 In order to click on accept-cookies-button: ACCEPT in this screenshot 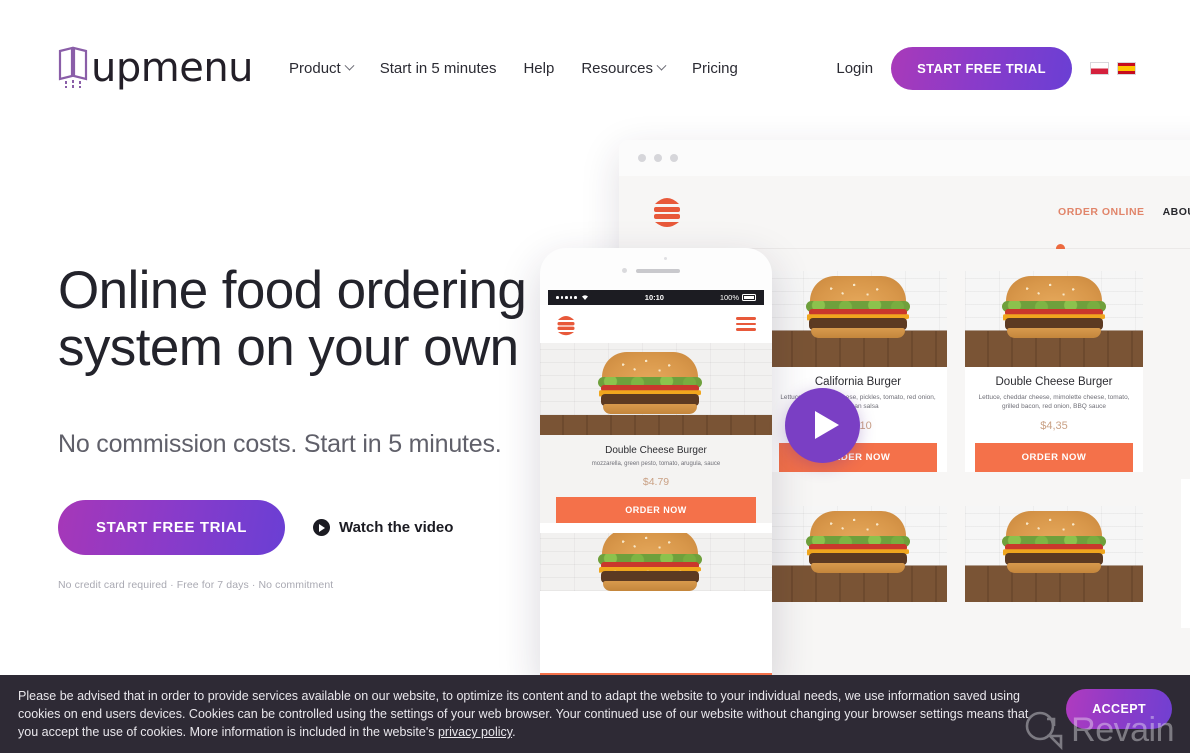, I will do `click(1119, 709)`.